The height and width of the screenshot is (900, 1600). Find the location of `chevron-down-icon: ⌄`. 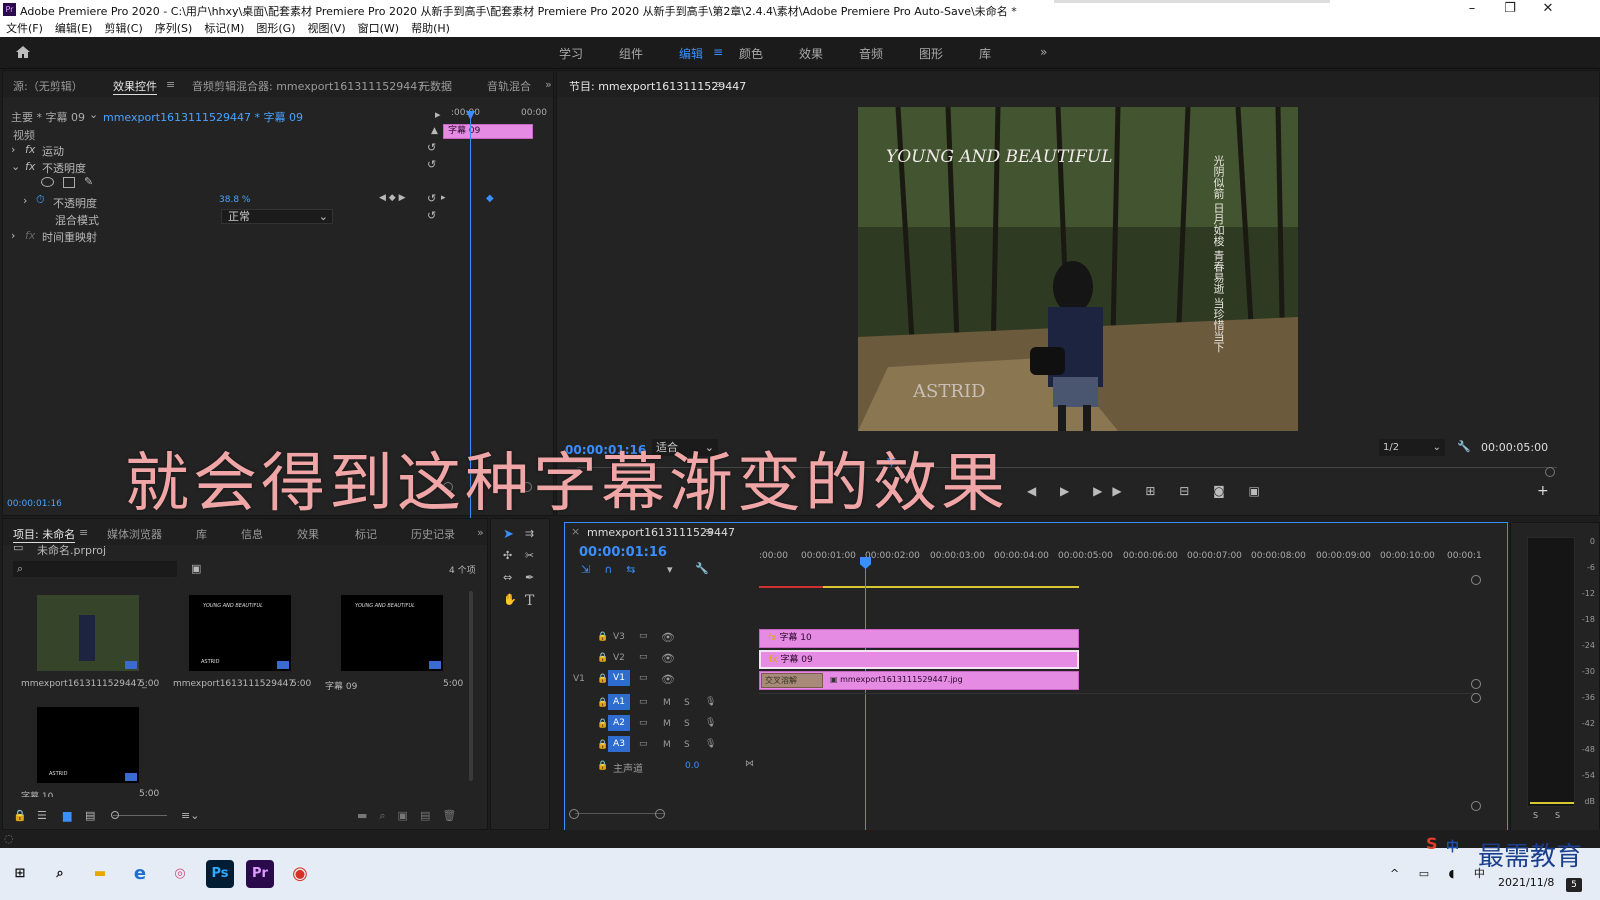

chevron-down-icon: ⌄ is located at coordinates (93, 114).